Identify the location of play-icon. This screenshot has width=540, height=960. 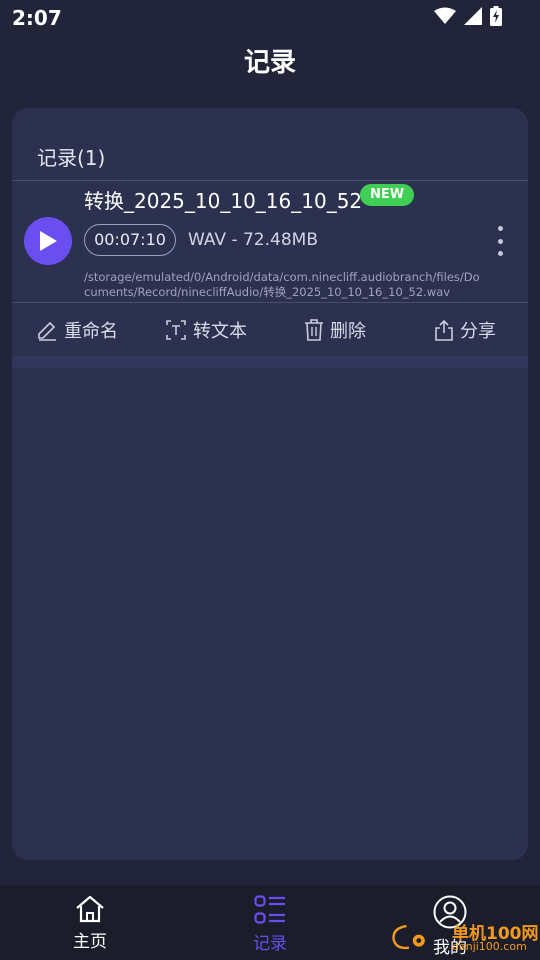
(48, 241).